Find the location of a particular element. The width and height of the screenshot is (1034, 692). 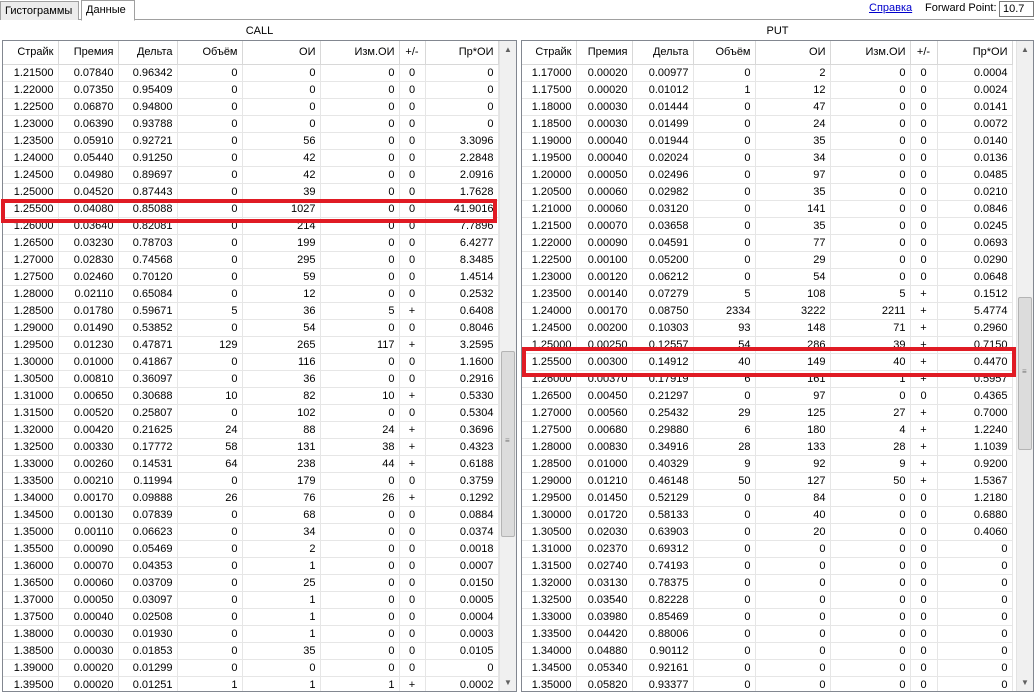

call-column-header: Пр*ОИ is located at coordinates (462, 53).